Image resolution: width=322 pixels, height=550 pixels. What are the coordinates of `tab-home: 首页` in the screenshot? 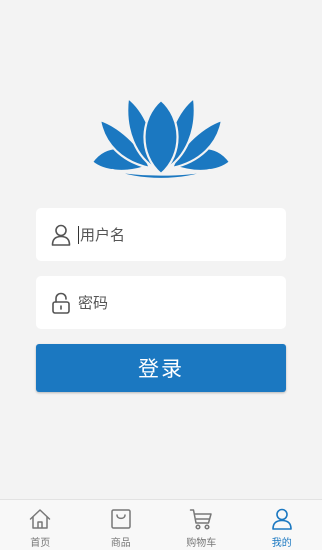 It's located at (40, 525).